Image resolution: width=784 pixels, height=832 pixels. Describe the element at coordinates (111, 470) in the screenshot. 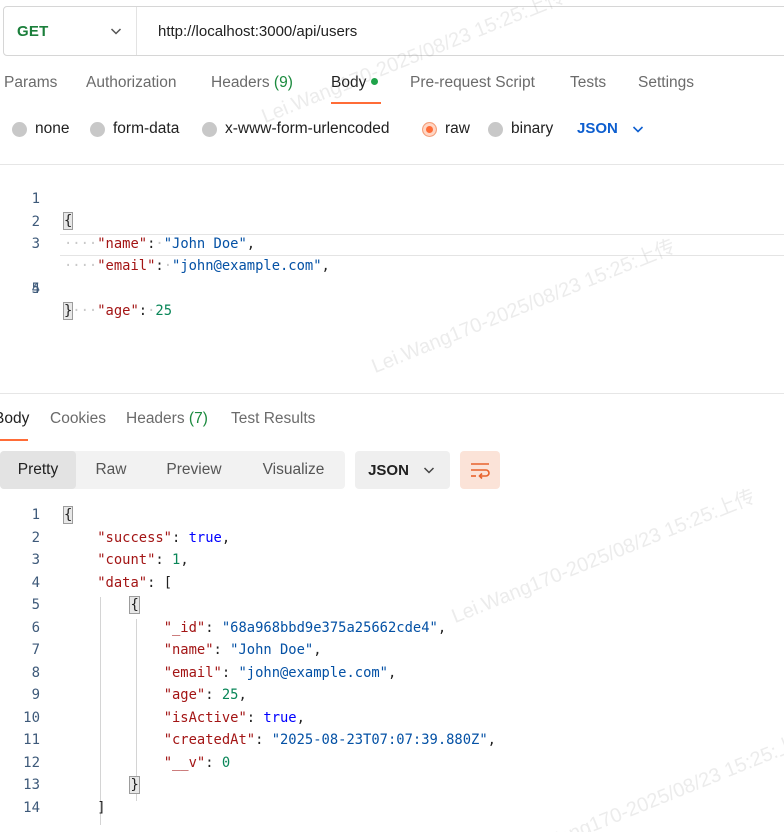

I see `view-raw: Raw` at that location.